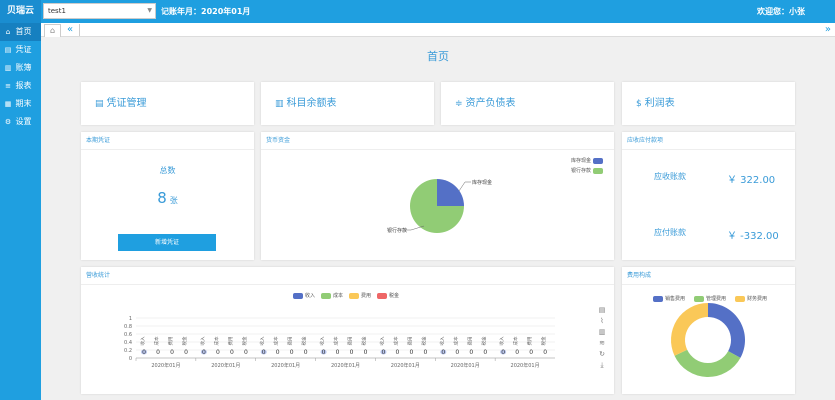 Image resolution: width=835 pixels, height=400 pixels. I want to click on quick-link-balance: ▥ 科目余额表, so click(347, 103).